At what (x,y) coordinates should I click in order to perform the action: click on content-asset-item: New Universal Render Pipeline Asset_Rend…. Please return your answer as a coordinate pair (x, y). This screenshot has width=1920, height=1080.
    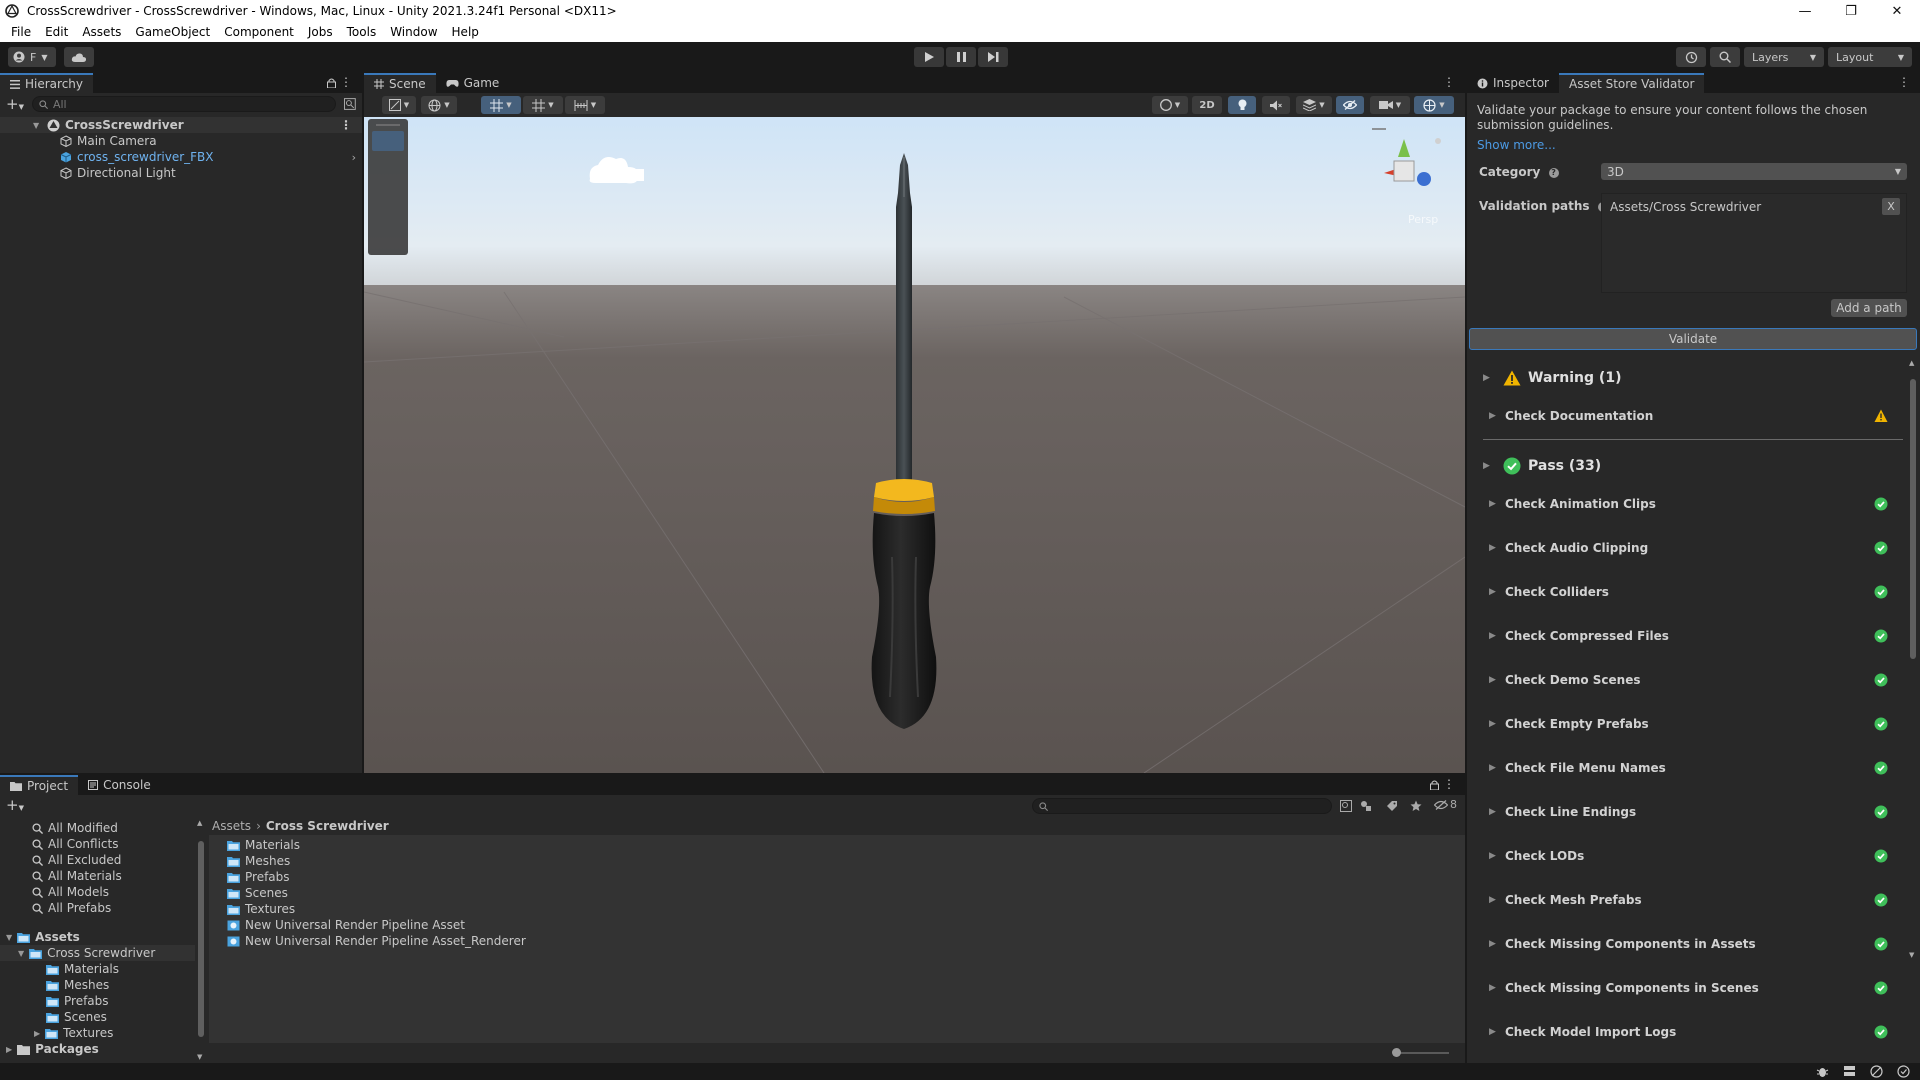
    Looking at the image, I should click on (837, 941).